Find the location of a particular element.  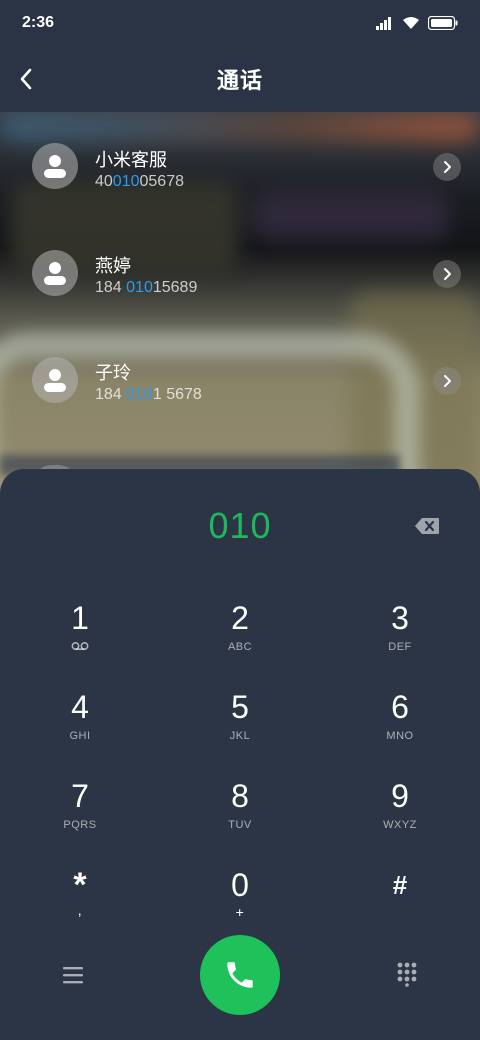

key-8: 8 TUV is located at coordinates (240, 811).